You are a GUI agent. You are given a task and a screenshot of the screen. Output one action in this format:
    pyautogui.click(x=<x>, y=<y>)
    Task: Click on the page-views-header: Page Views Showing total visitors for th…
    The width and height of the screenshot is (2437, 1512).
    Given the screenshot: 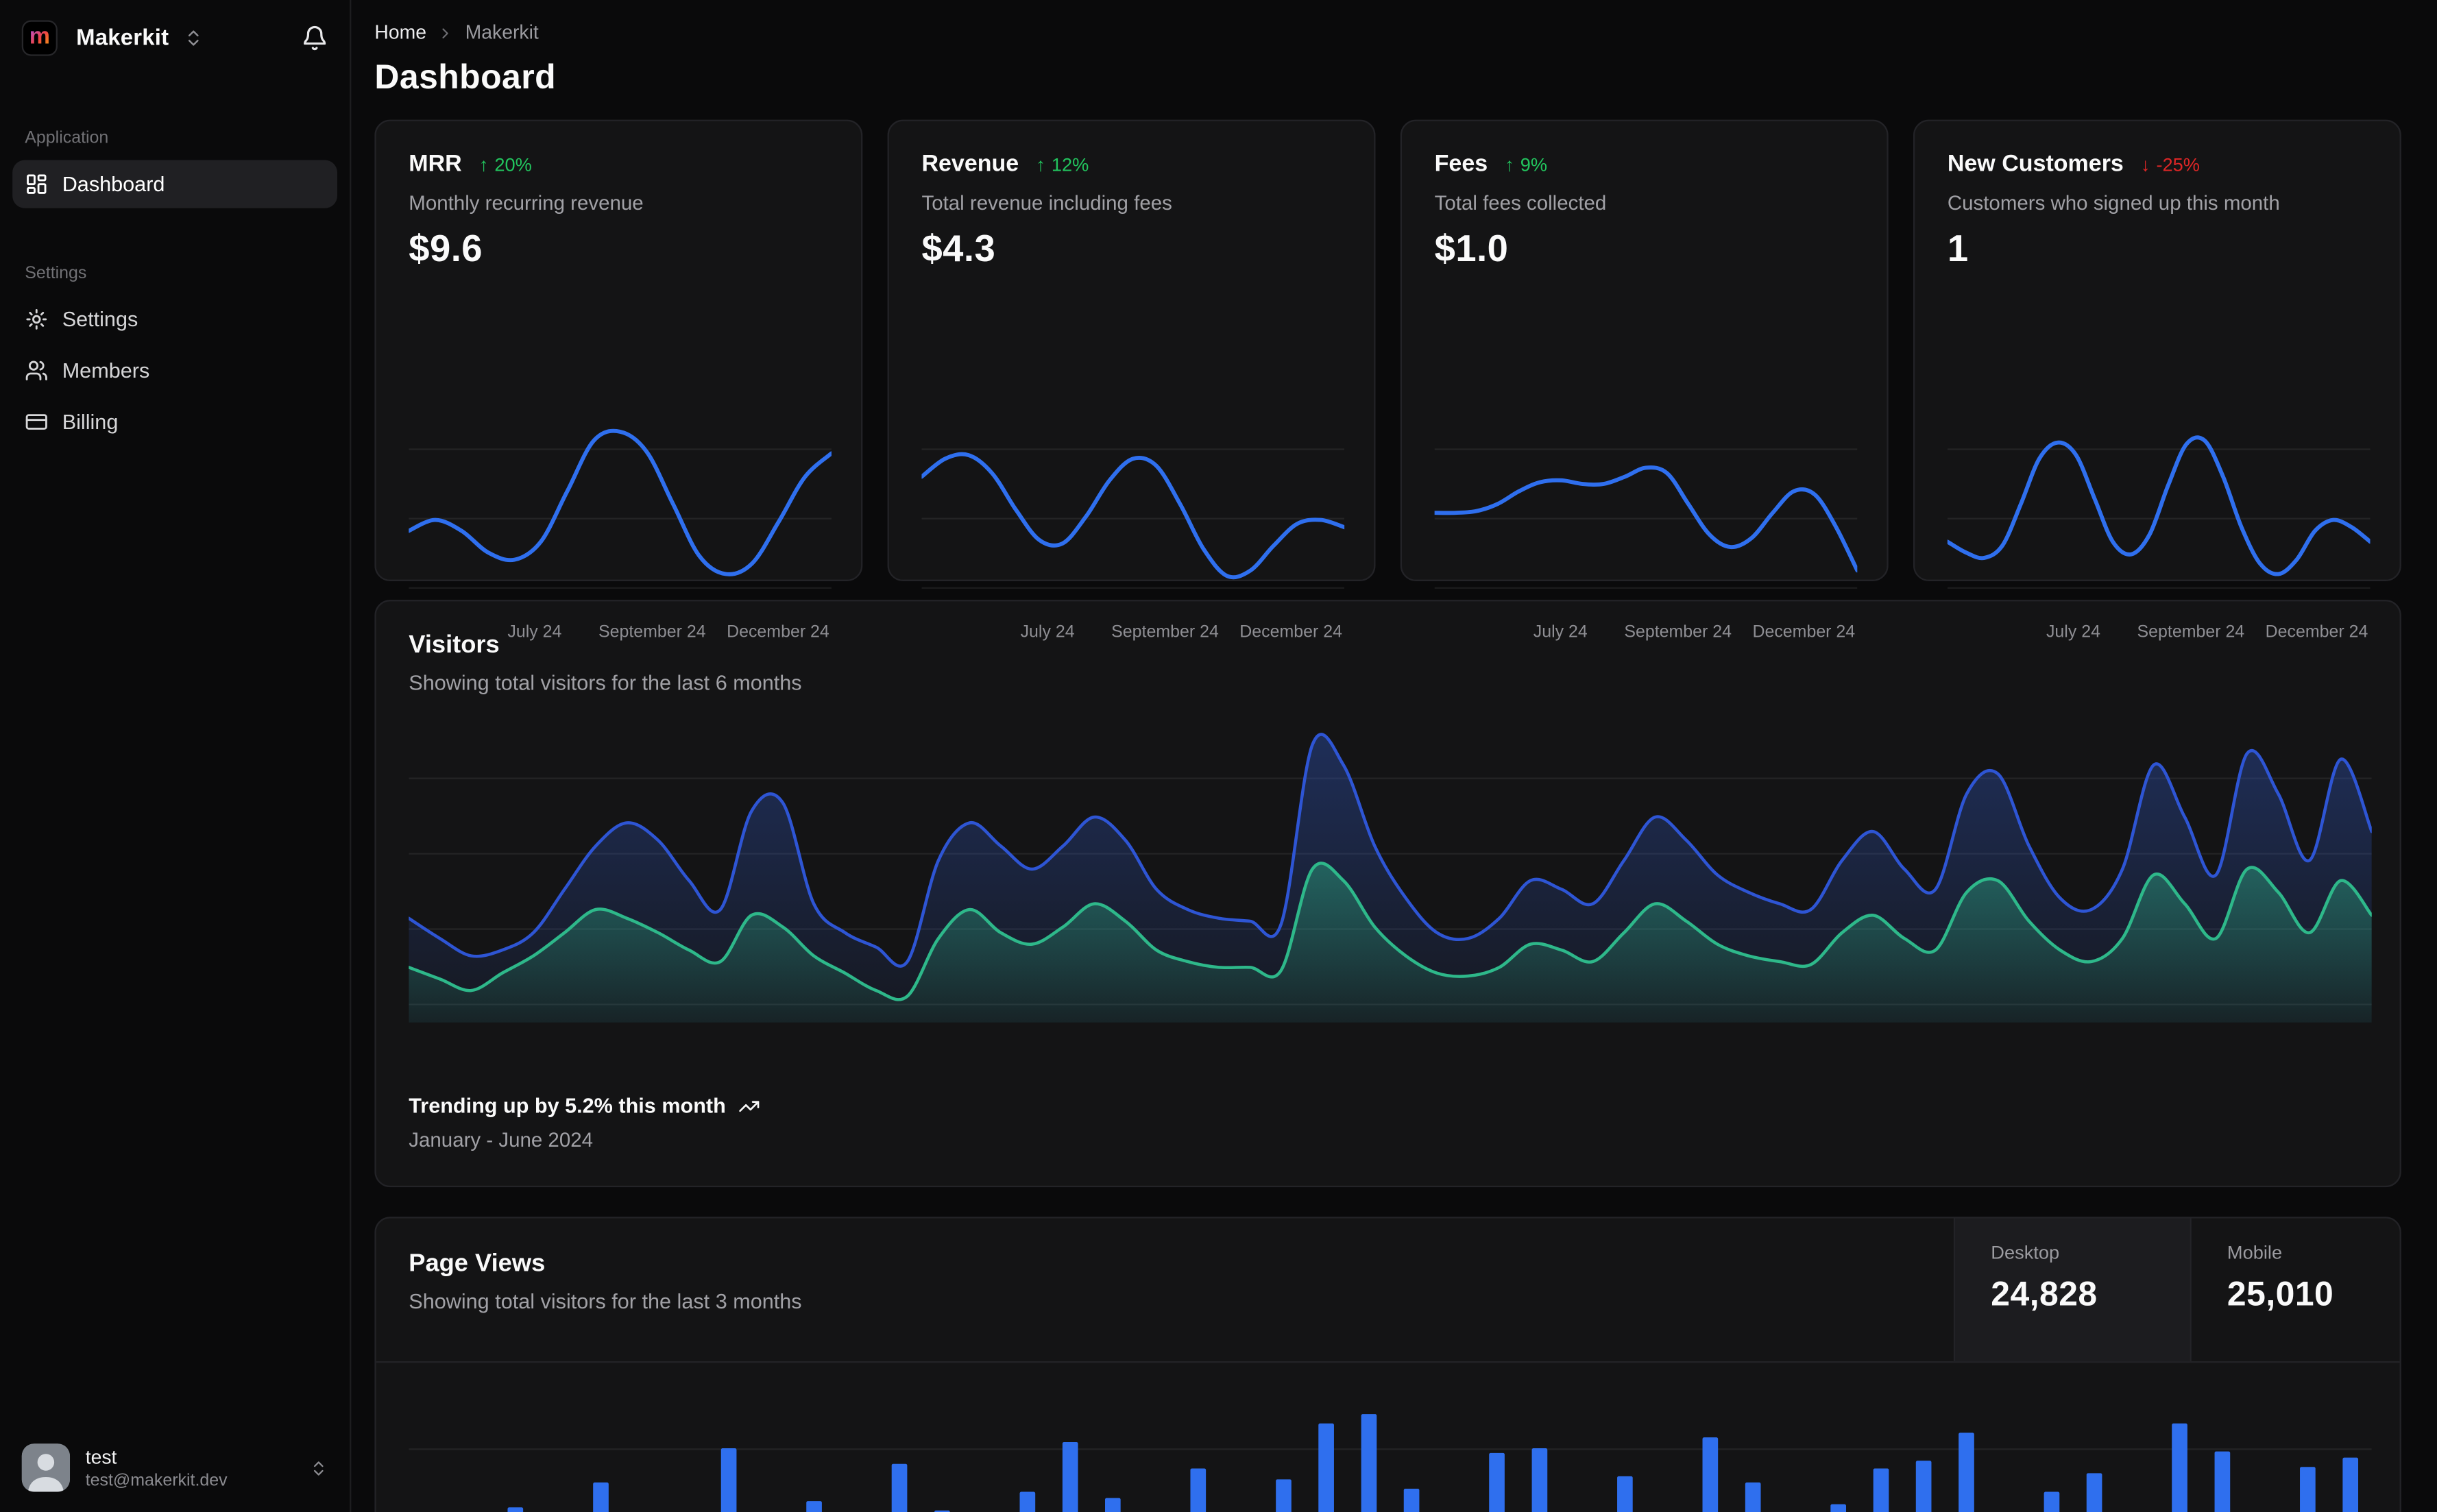 What is the action you would take?
    pyautogui.click(x=1388, y=1291)
    